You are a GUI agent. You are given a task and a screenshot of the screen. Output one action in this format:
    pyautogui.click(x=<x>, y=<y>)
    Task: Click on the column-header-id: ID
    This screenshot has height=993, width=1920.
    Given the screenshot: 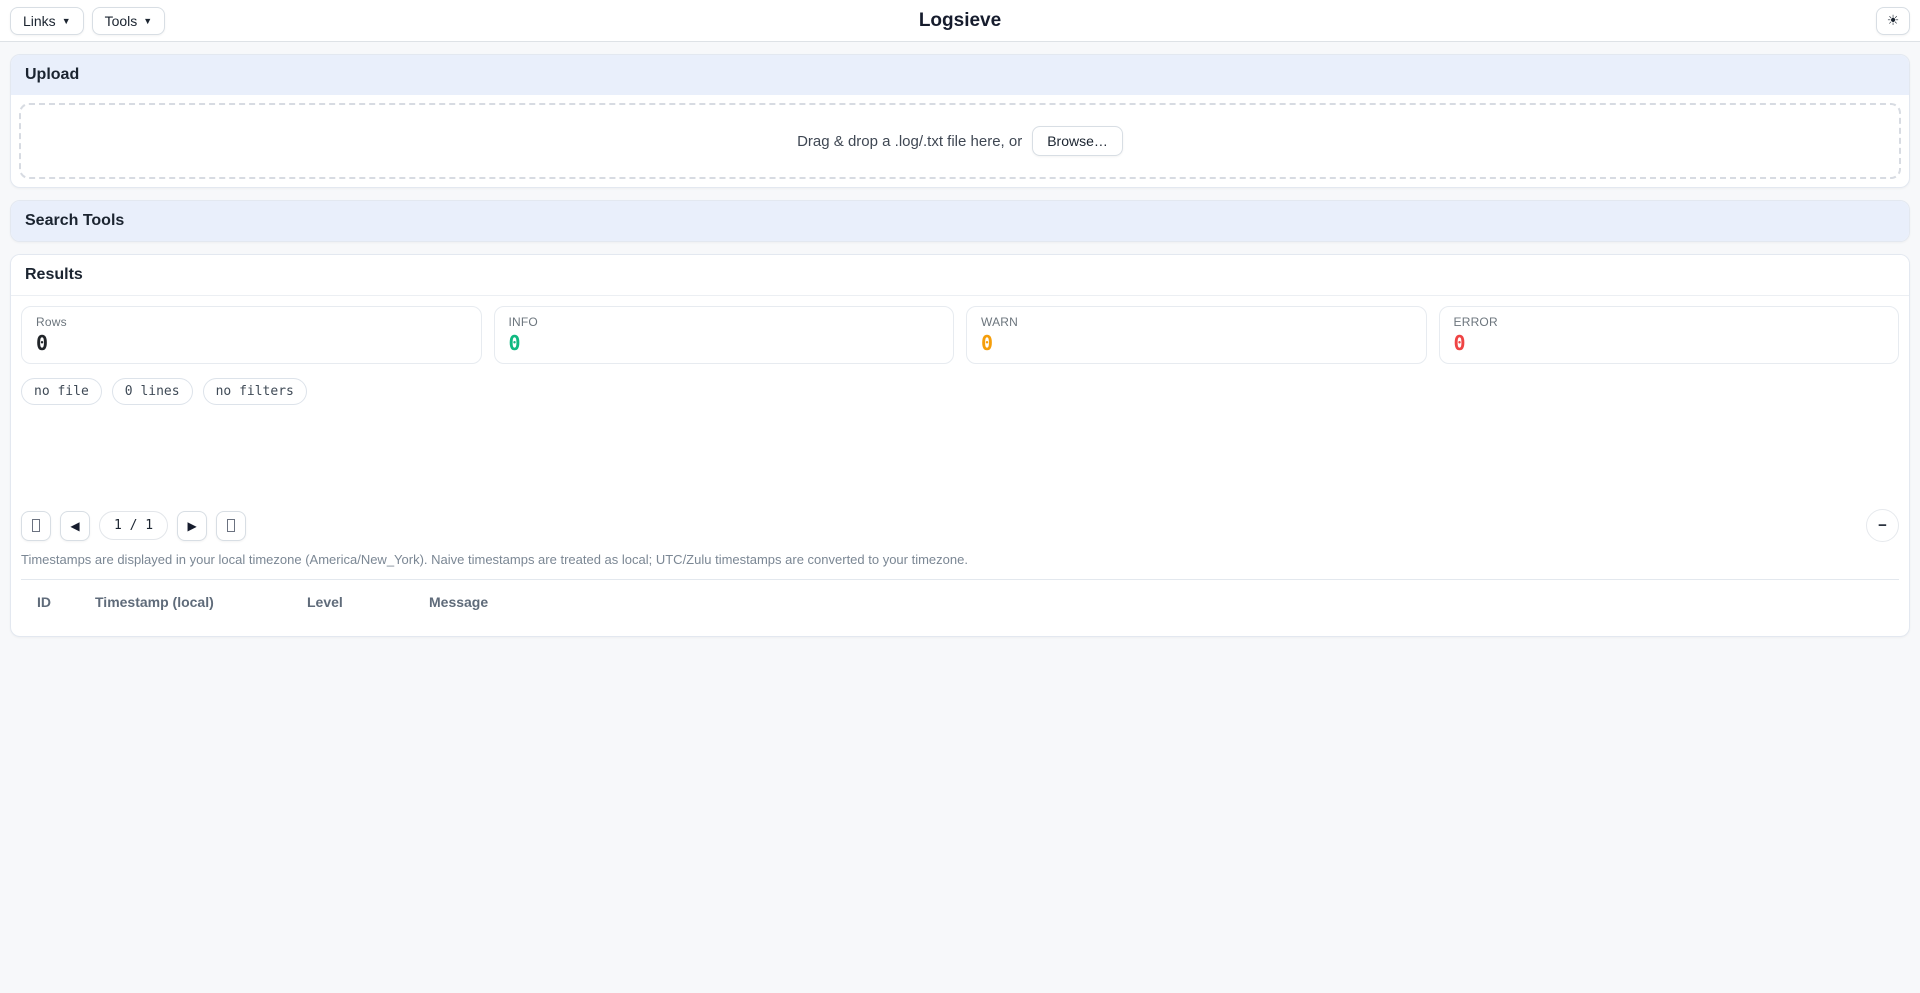 What is the action you would take?
    pyautogui.click(x=44, y=602)
    